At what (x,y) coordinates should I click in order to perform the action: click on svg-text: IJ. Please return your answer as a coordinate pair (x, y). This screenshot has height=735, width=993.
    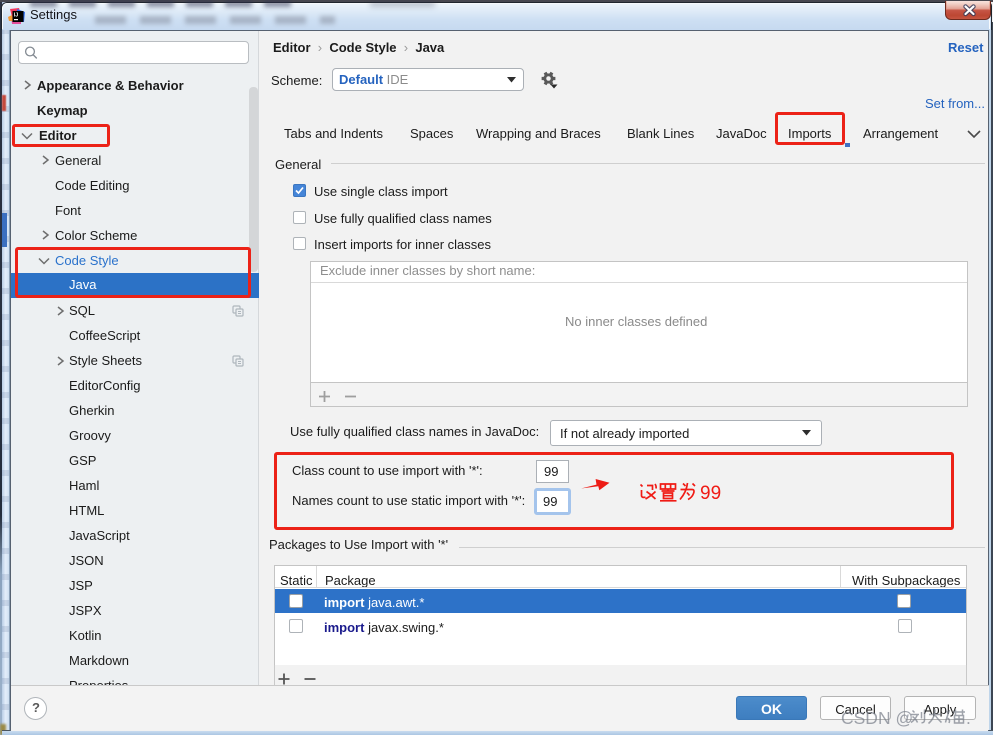
    Looking at the image, I should click on (16, 16).